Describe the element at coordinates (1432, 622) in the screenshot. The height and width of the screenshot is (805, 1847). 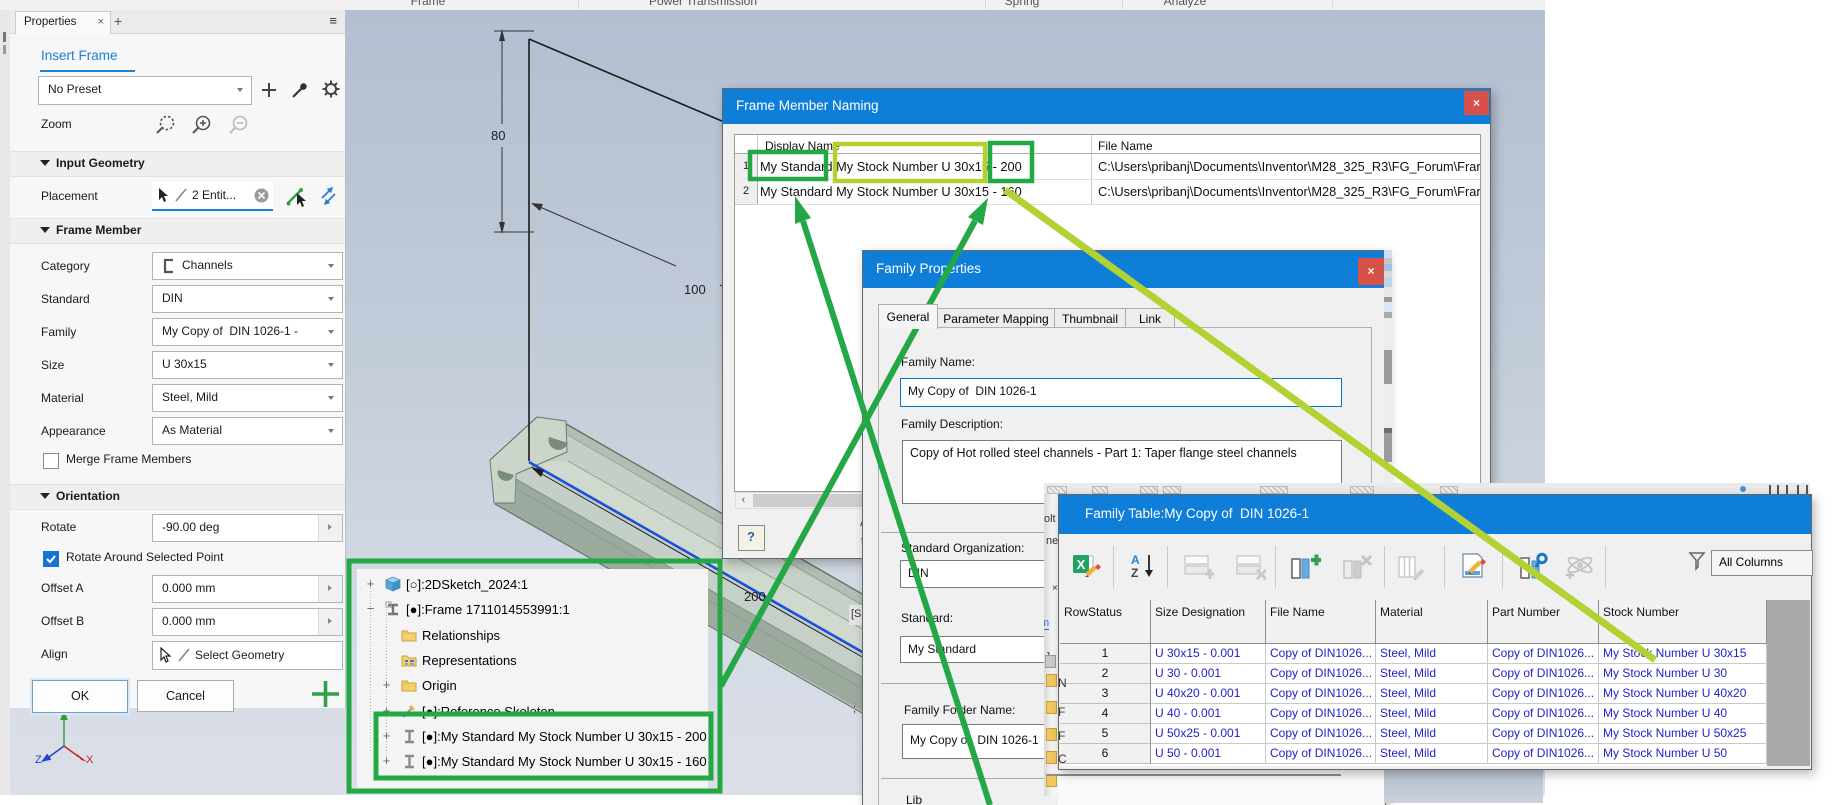
I see `column-header-material: Material` at that location.